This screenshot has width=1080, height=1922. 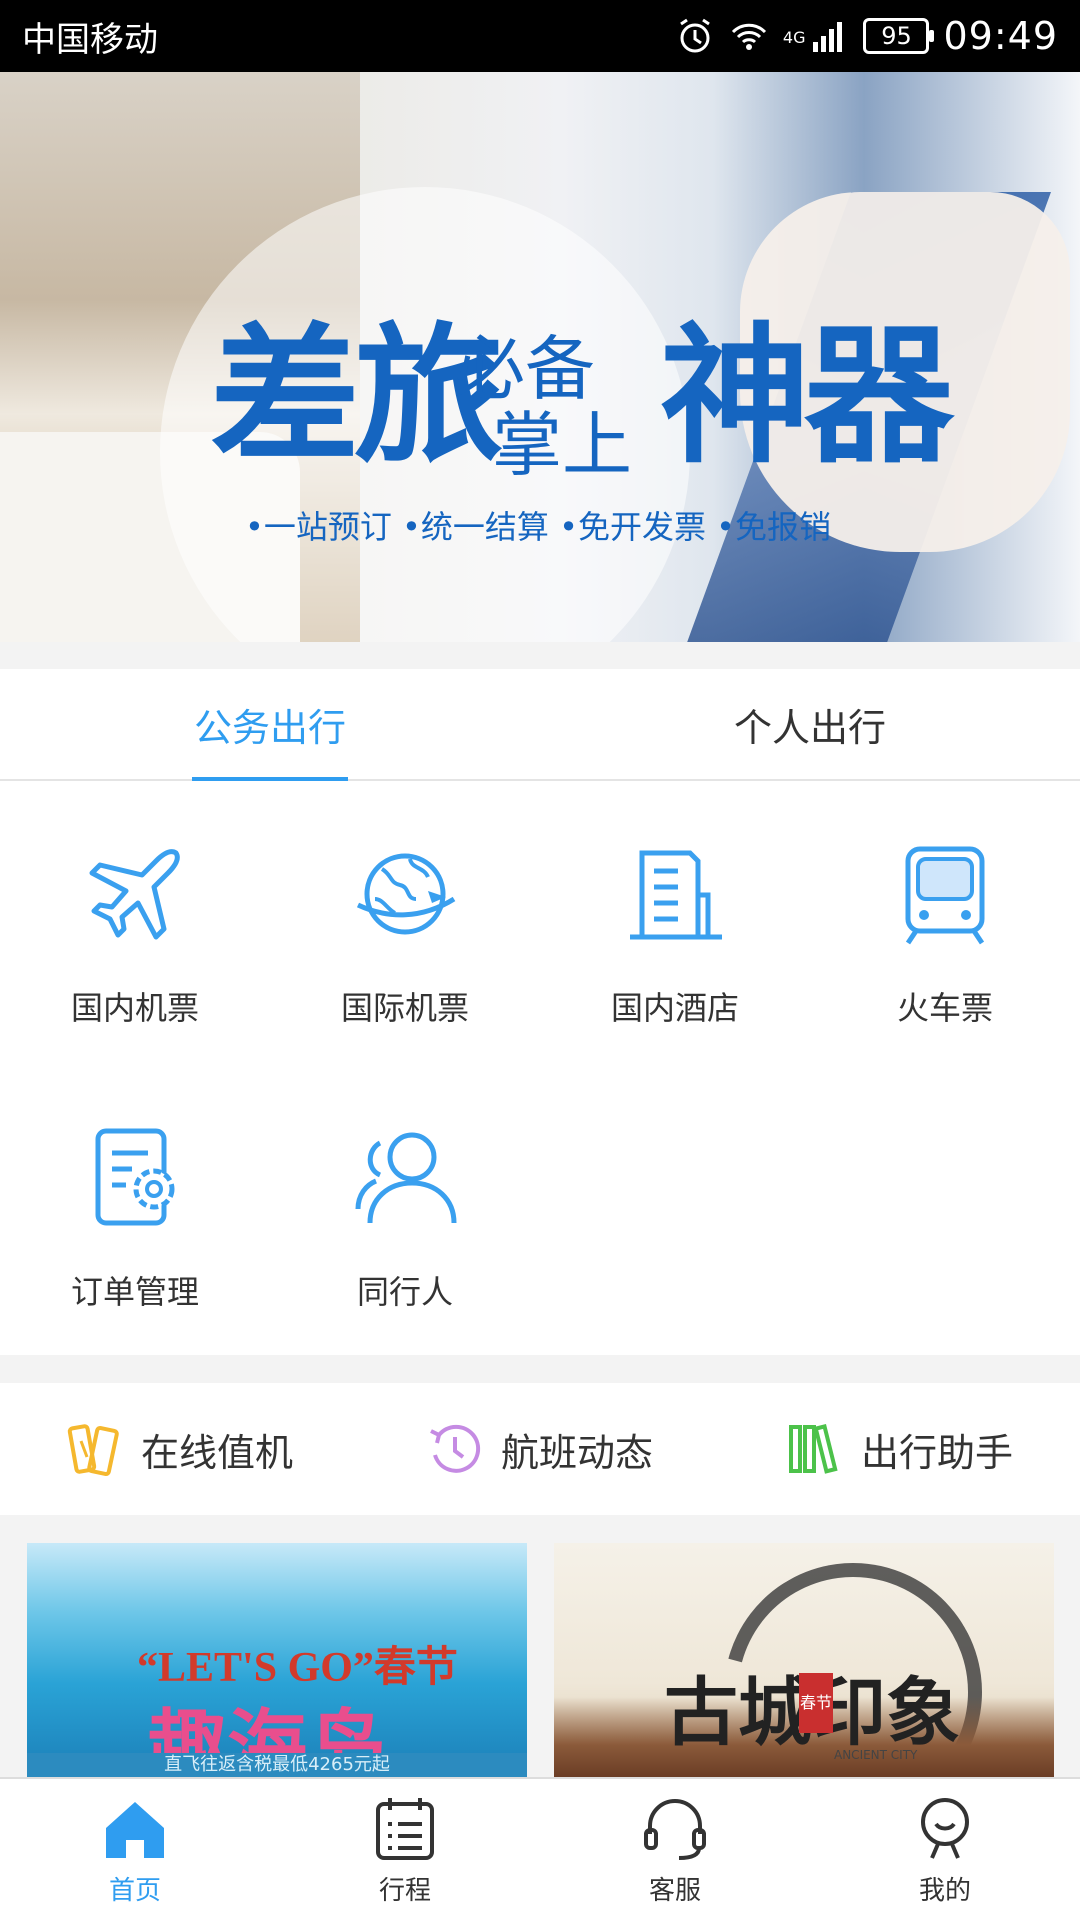 I want to click on nav-label: 首页, so click(x=134, y=1891).